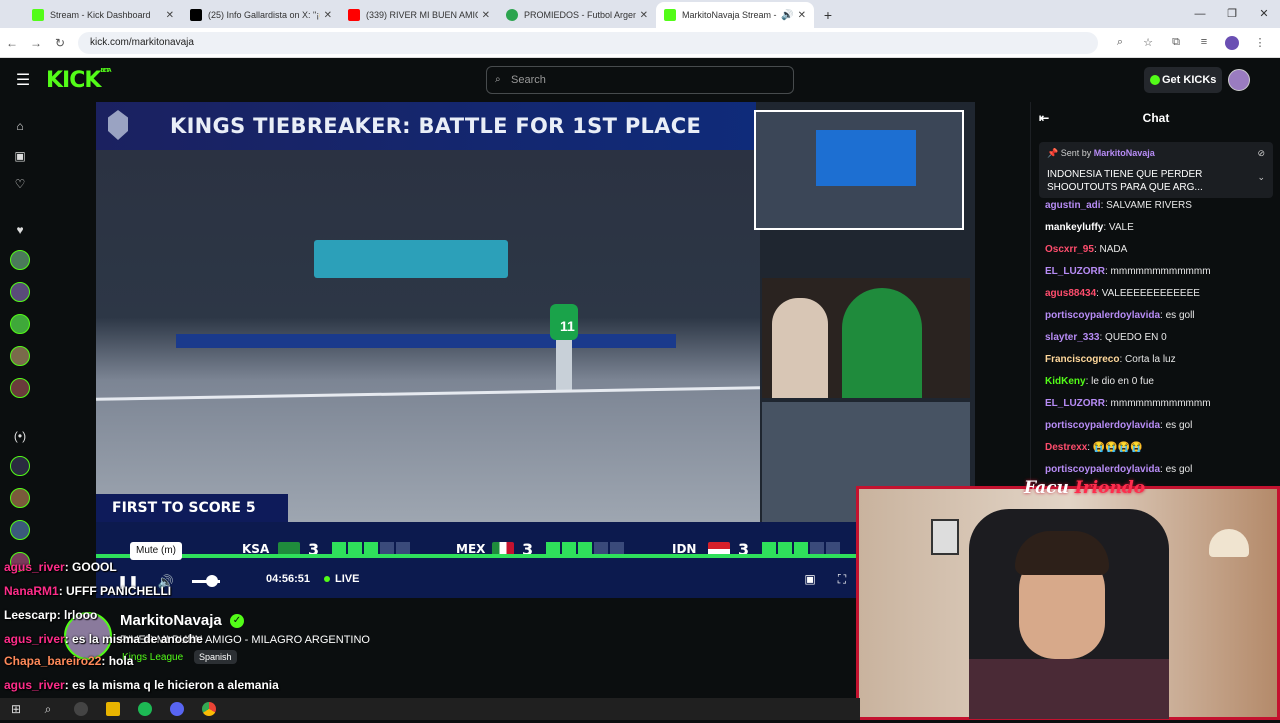 The width and height of the screenshot is (1280, 723). What do you see at coordinates (1110, 249) in the screenshot?
I see `chat-text: : NADA` at bounding box center [1110, 249].